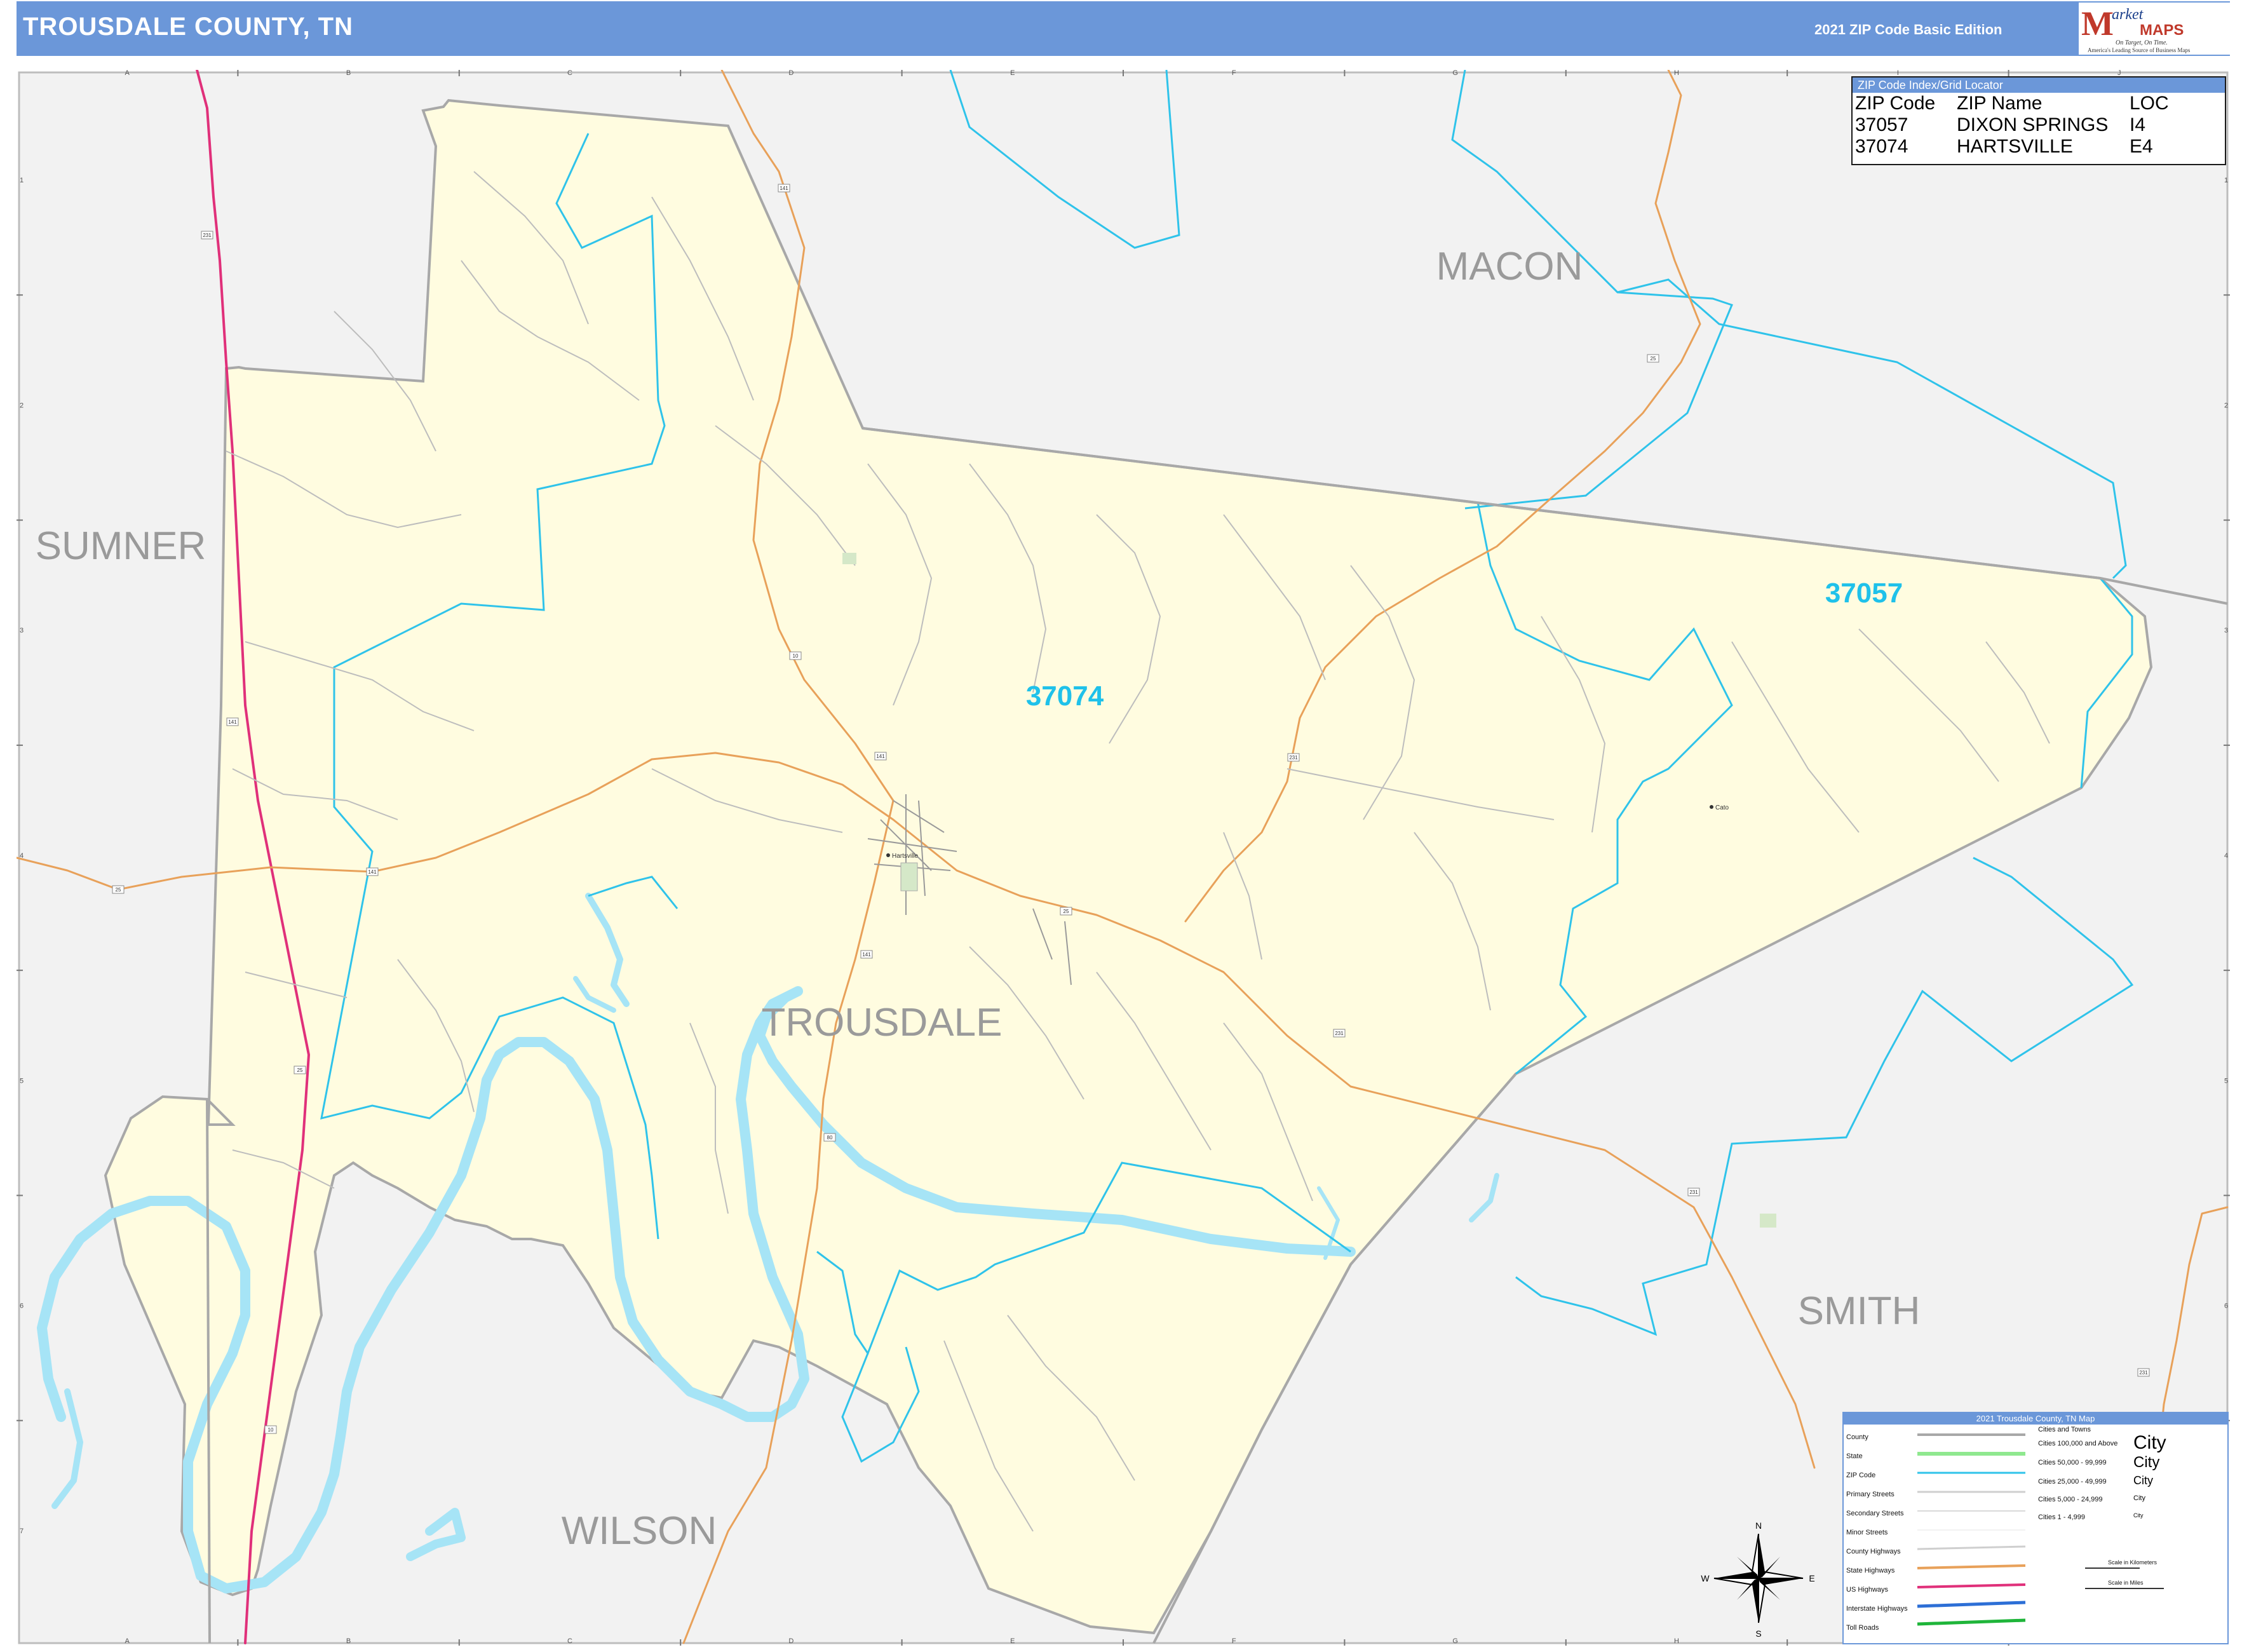  Describe the element at coordinates (2226, 856) in the screenshot. I see `grid-row-label: 4` at that location.